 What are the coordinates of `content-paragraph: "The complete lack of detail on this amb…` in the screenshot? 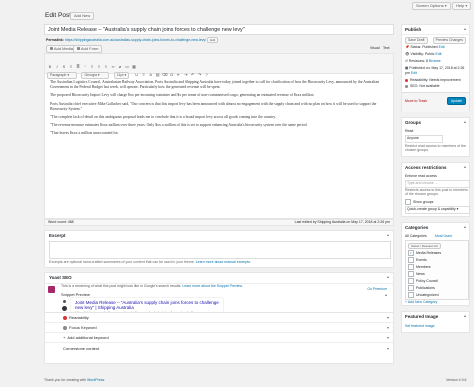 It's located at (163, 117).